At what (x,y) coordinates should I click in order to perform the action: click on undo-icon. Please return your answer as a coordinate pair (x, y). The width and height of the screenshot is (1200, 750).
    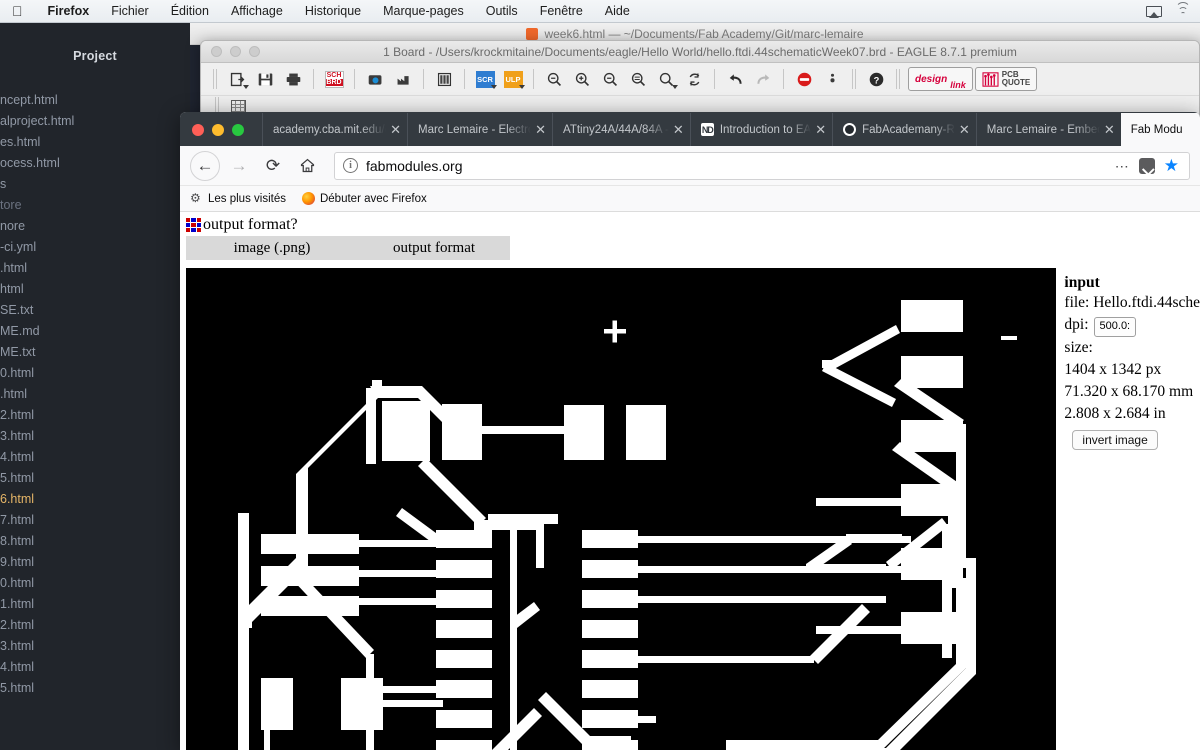
    Looking at the image, I should click on (735, 79).